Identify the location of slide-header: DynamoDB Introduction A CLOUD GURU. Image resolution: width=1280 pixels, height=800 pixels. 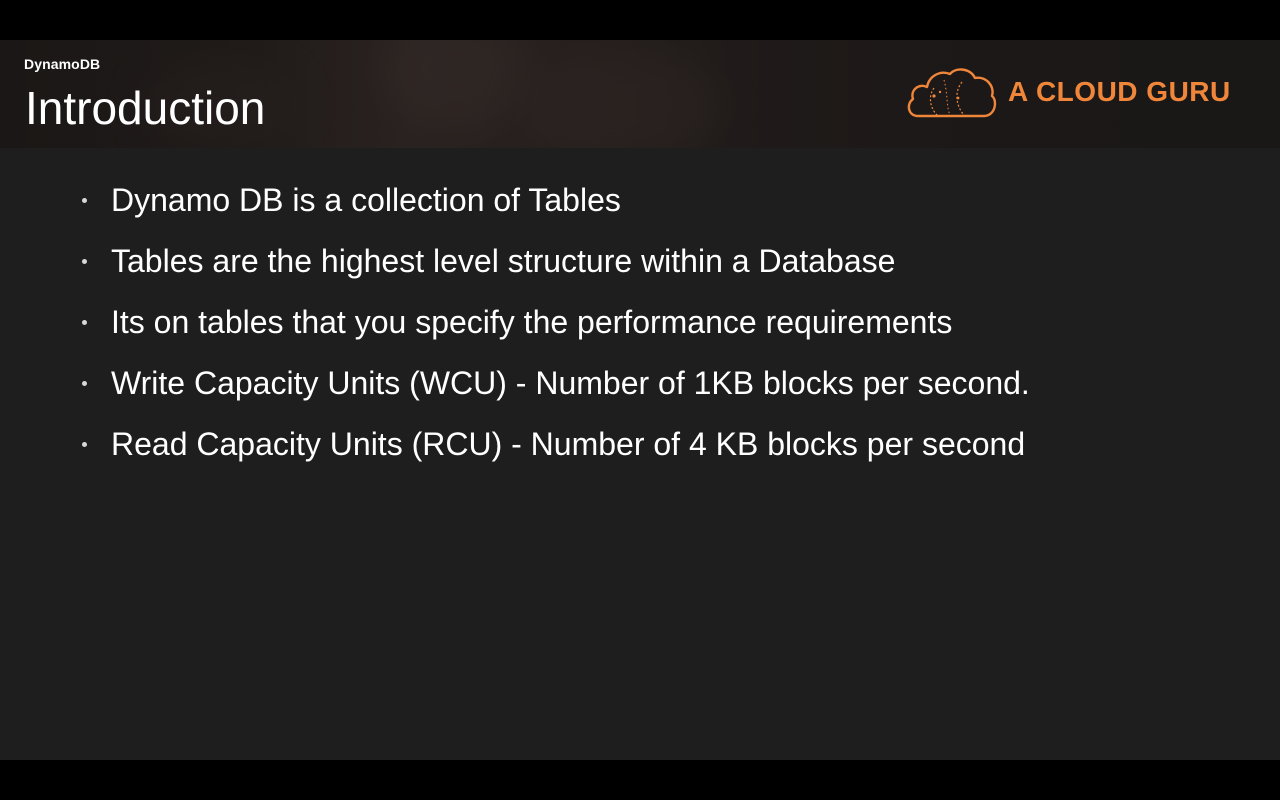
(640, 94).